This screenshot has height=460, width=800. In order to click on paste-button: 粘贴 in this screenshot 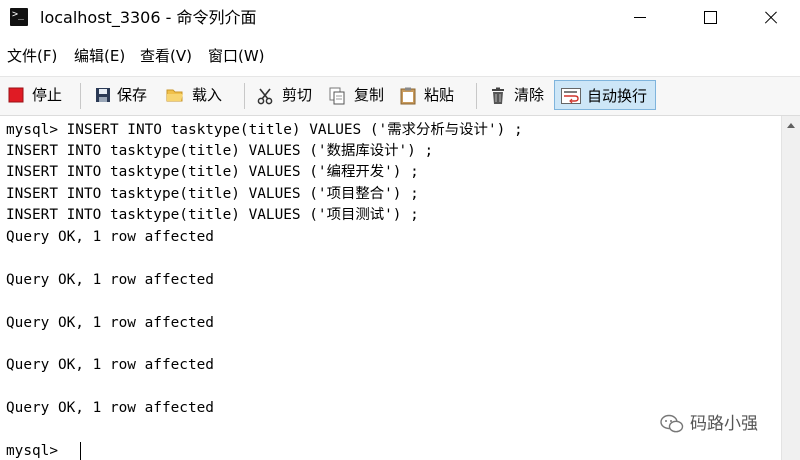, I will do `click(429, 95)`.